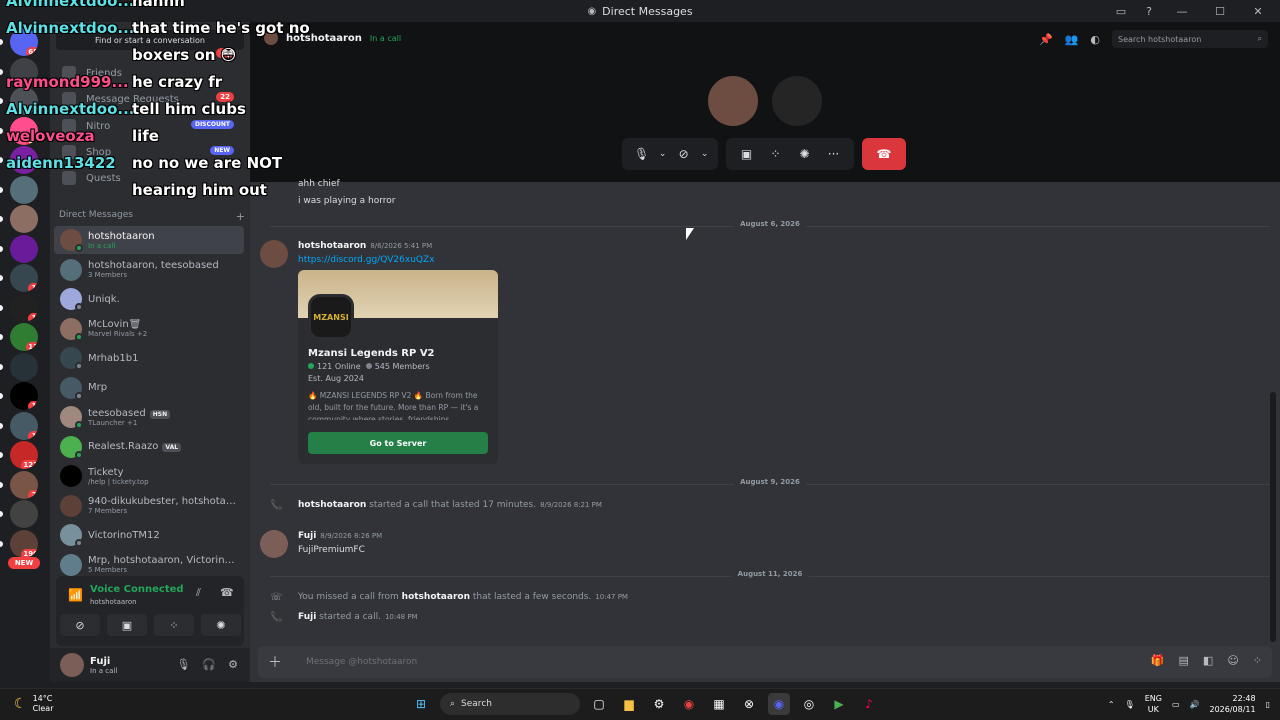 The height and width of the screenshot is (720, 1280). What do you see at coordinates (240, 216) in the screenshot?
I see `create-dm-button: +` at bounding box center [240, 216].